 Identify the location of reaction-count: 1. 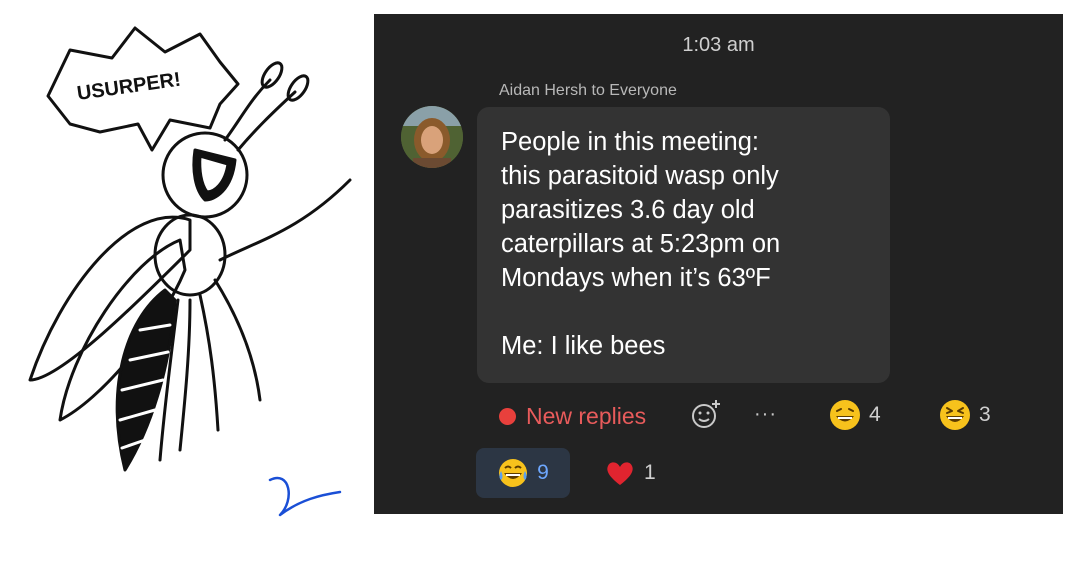
(650, 472).